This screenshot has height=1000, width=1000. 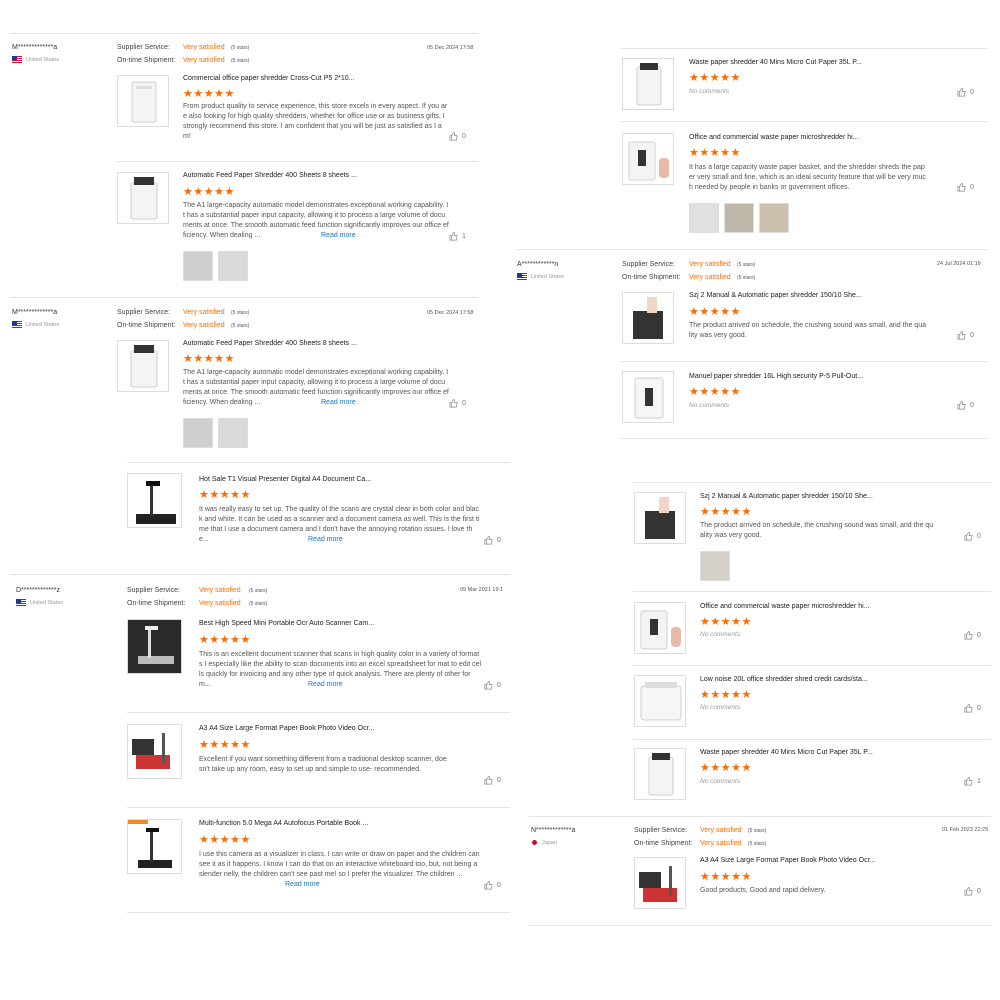 I want to click on reviewer-name: A************n, so click(x=538, y=264).